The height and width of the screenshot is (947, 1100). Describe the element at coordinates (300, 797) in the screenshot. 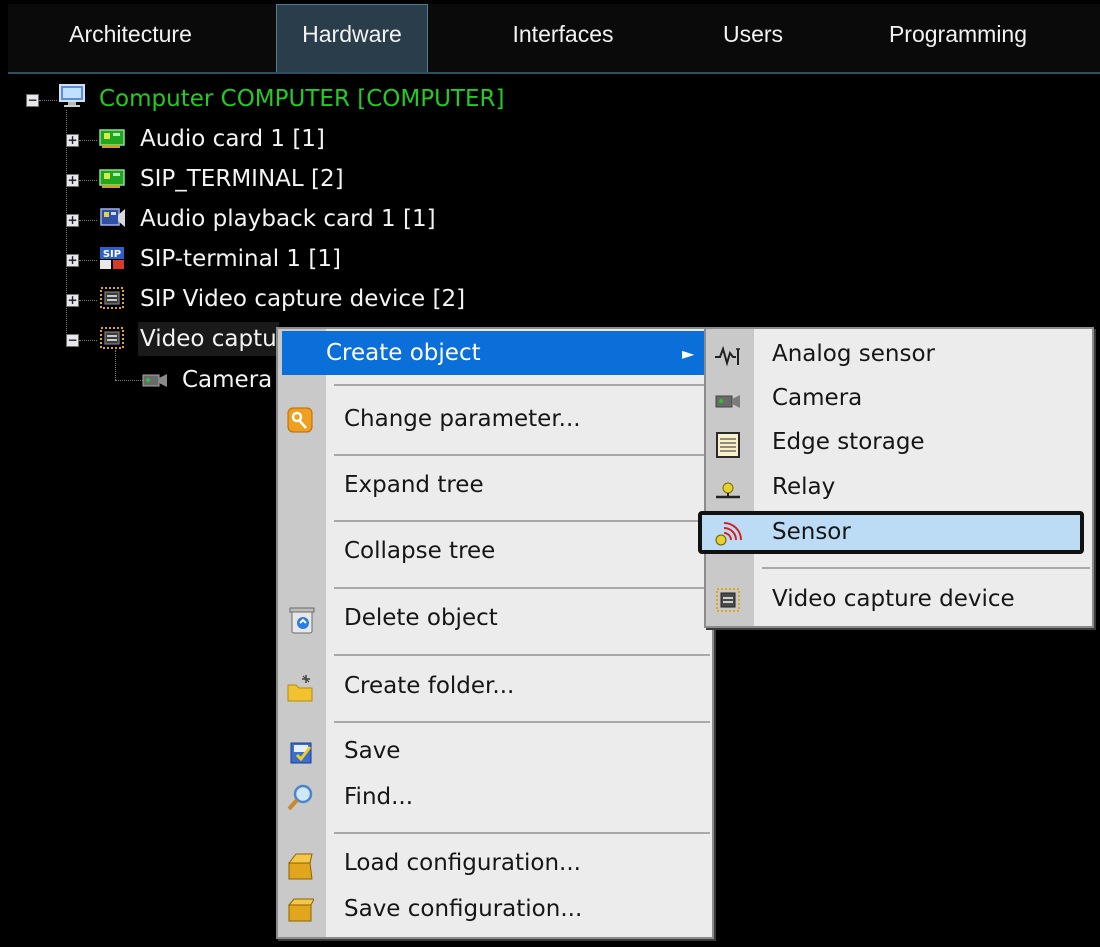

I see `magnifier-icon` at that location.